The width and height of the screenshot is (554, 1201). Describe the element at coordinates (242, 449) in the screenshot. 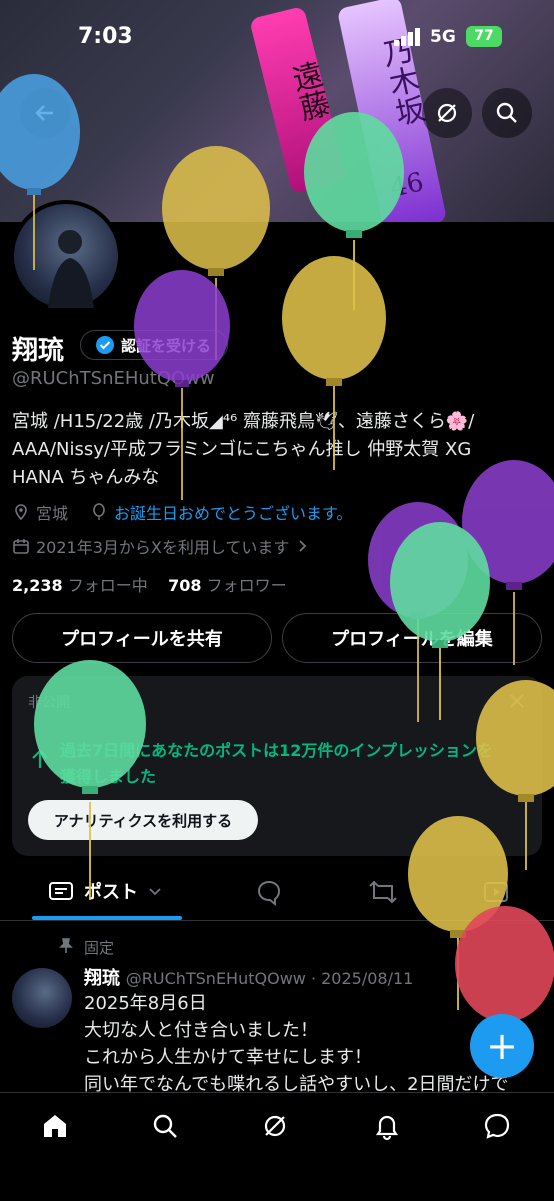

I see `bio-line: AAA/Nissy/平成フラミンゴにこちゃん推し 仲野太賀 XG` at that location.